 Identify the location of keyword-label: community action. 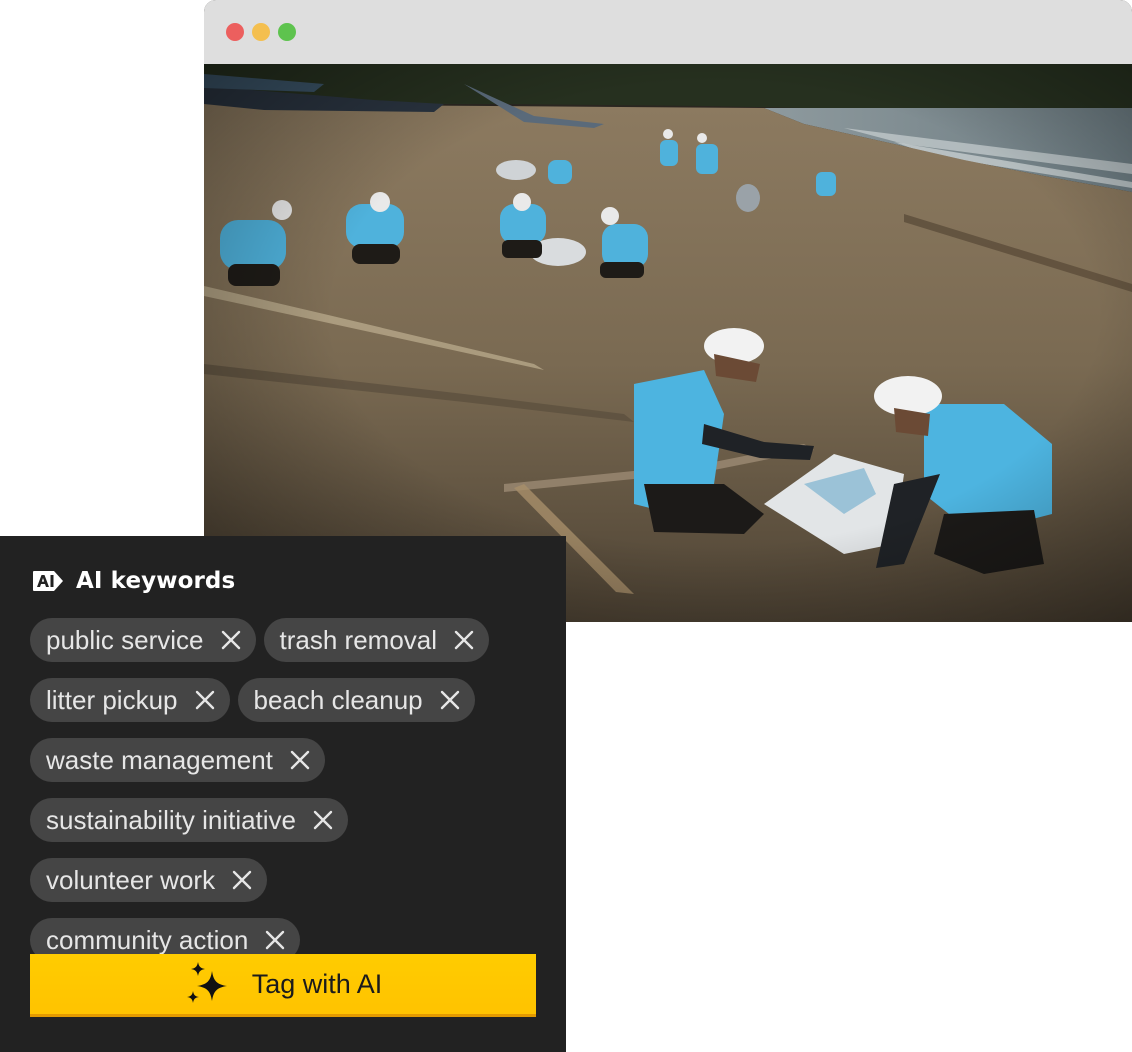
(147, 939).